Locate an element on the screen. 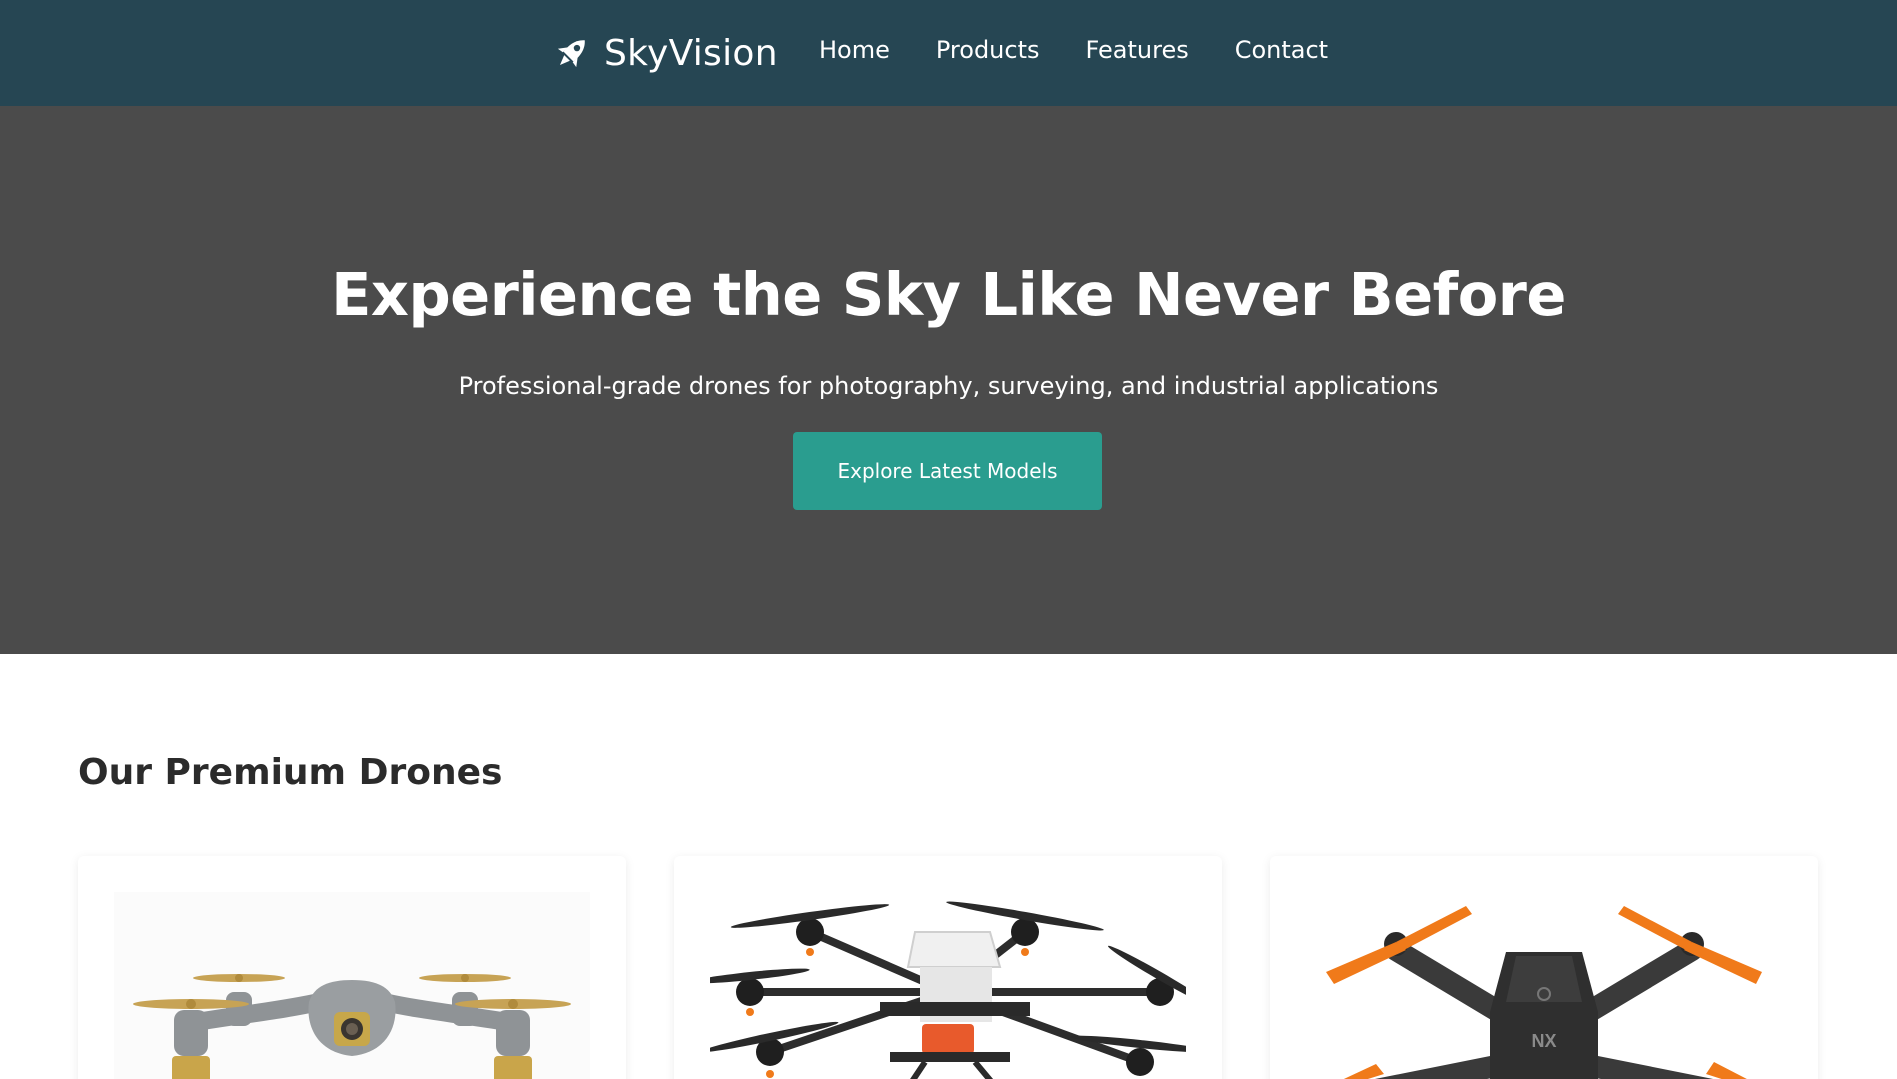 This screenshot has width=1897, height=1079. agricultural-hexacopter-drone-image is located at coordinates (948, 985).